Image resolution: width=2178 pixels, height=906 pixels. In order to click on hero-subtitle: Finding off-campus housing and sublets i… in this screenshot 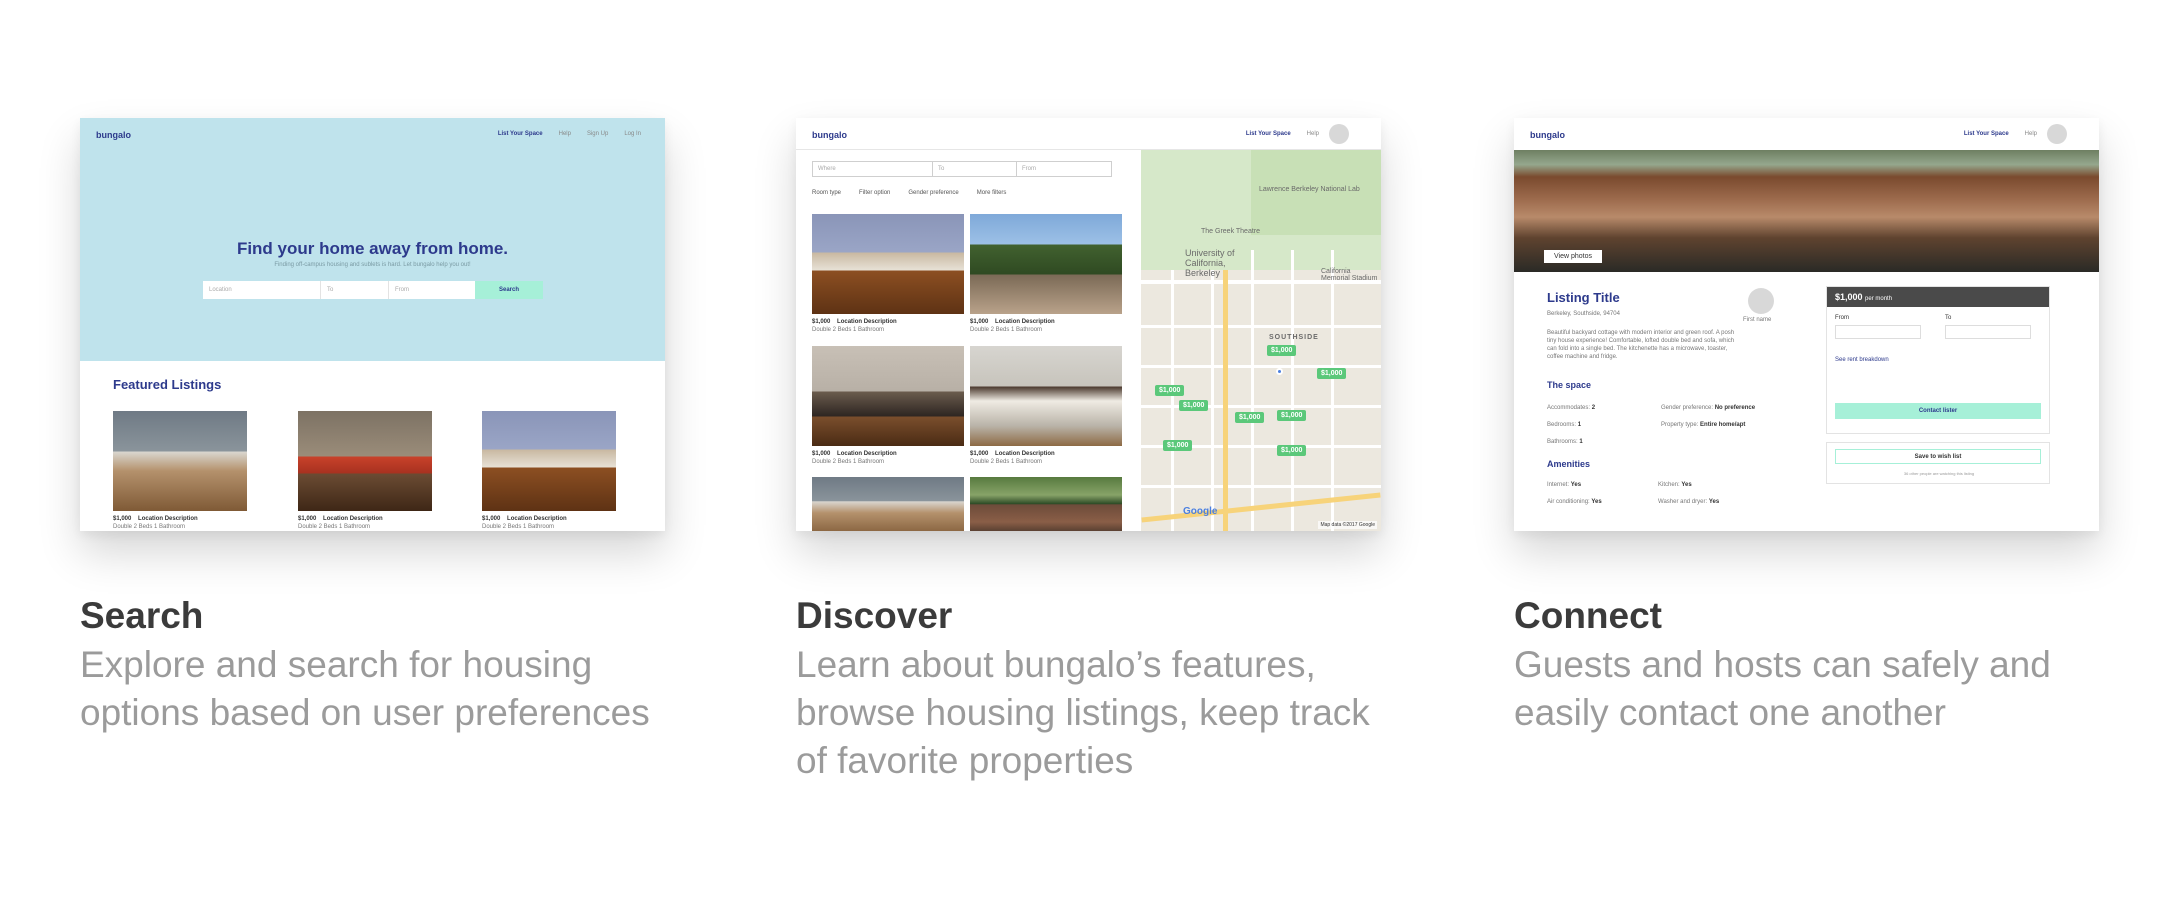, I will do `click(372, 265)`.